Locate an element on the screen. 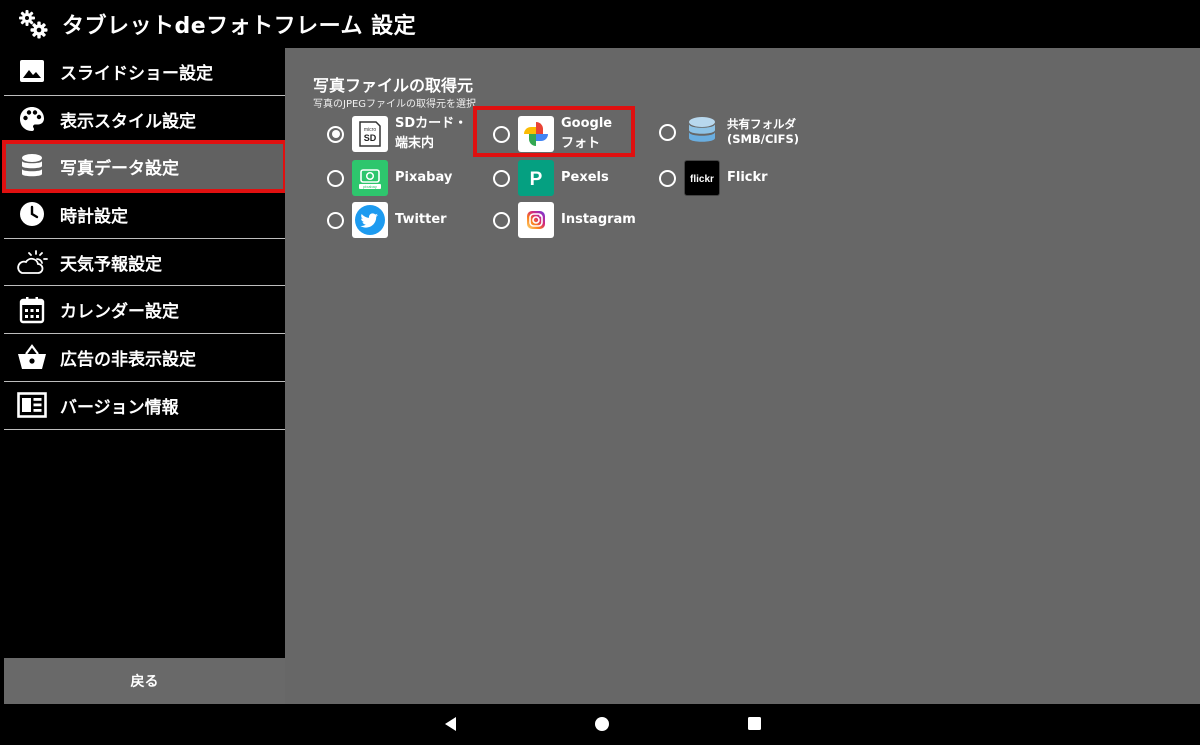  radio-button-selected is located at coordinates (335, 134).